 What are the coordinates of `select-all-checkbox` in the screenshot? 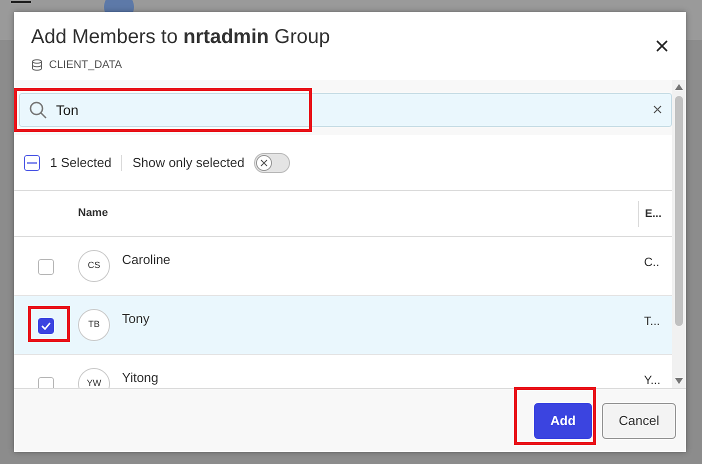 It's located at (32, 162).